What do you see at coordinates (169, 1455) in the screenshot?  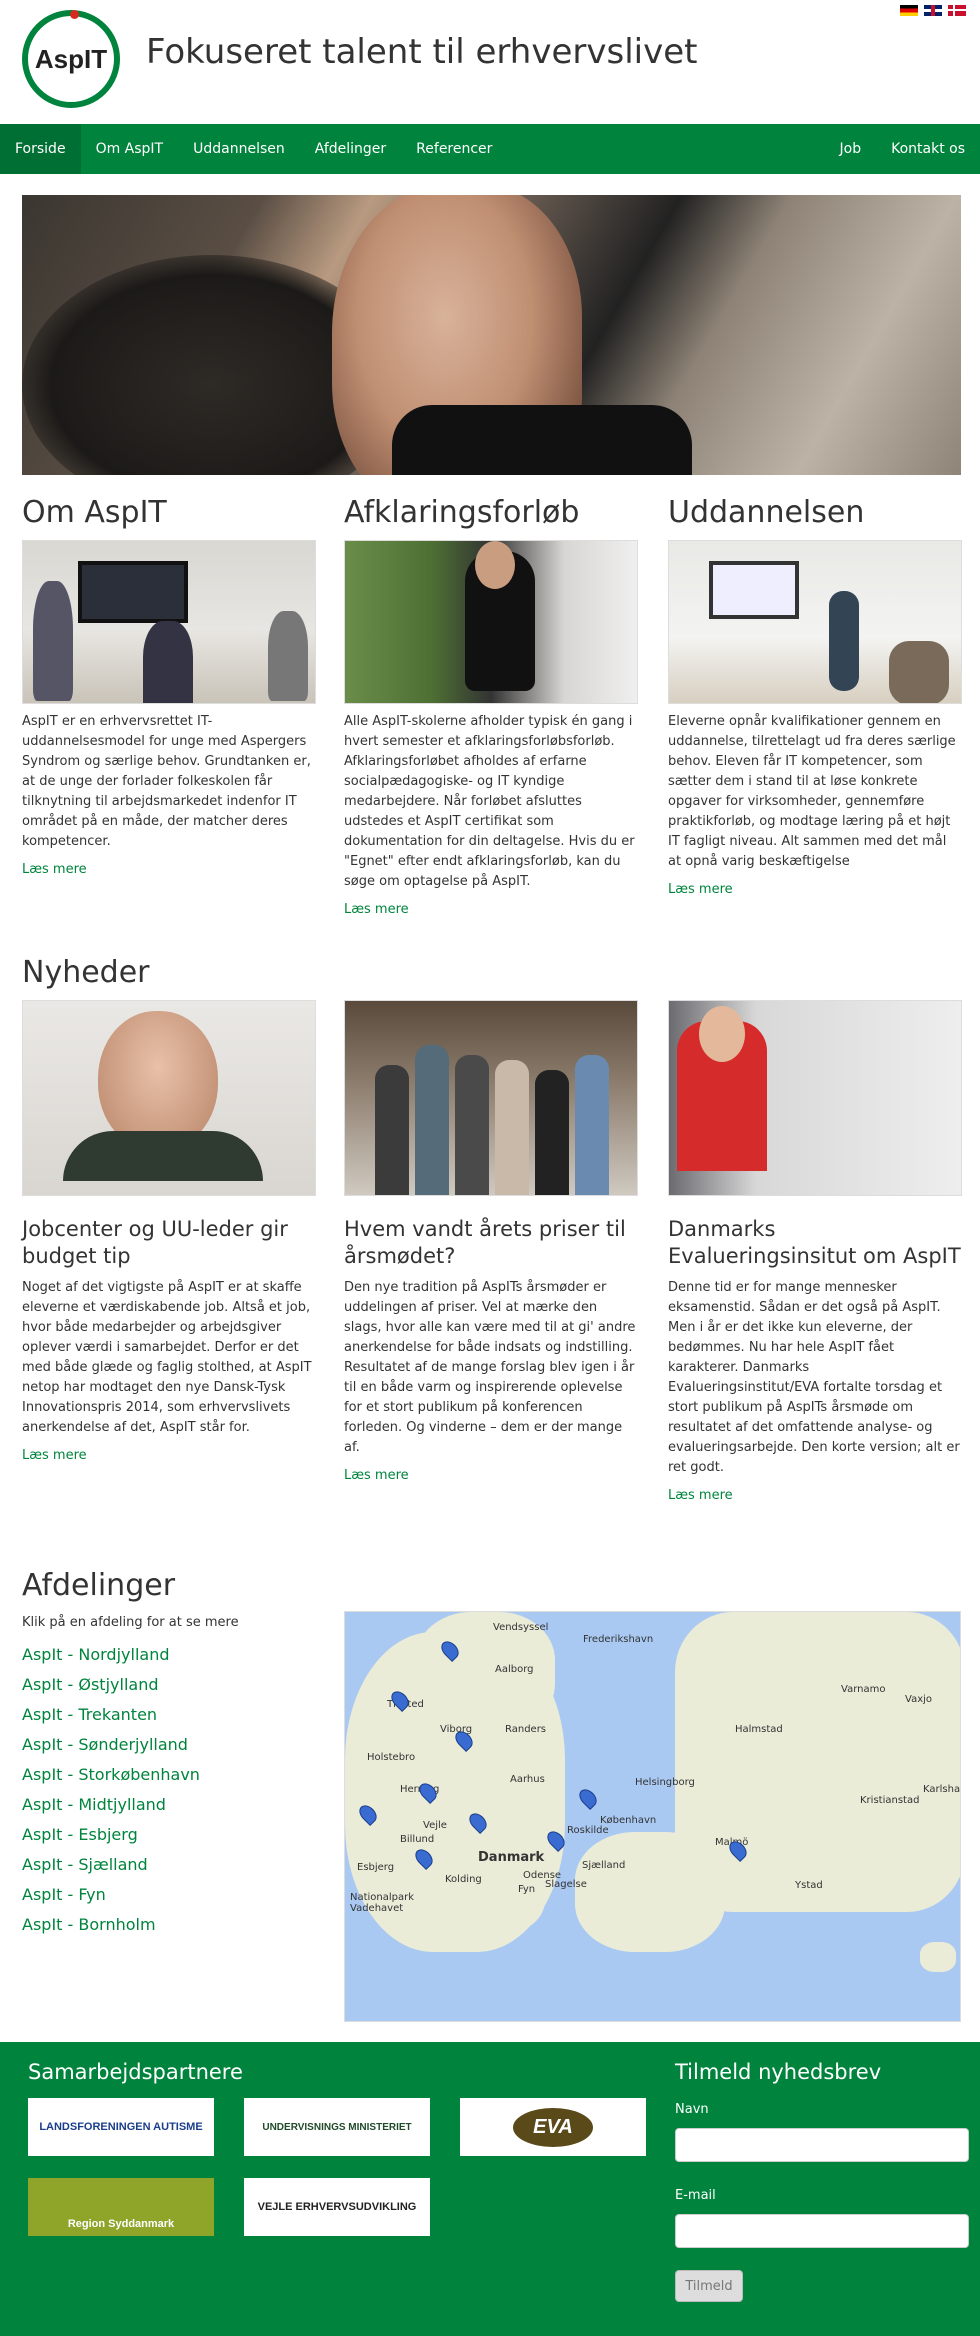 I see `news-read-more-link-1: Læs mere` at bounding box center [169, 1455].